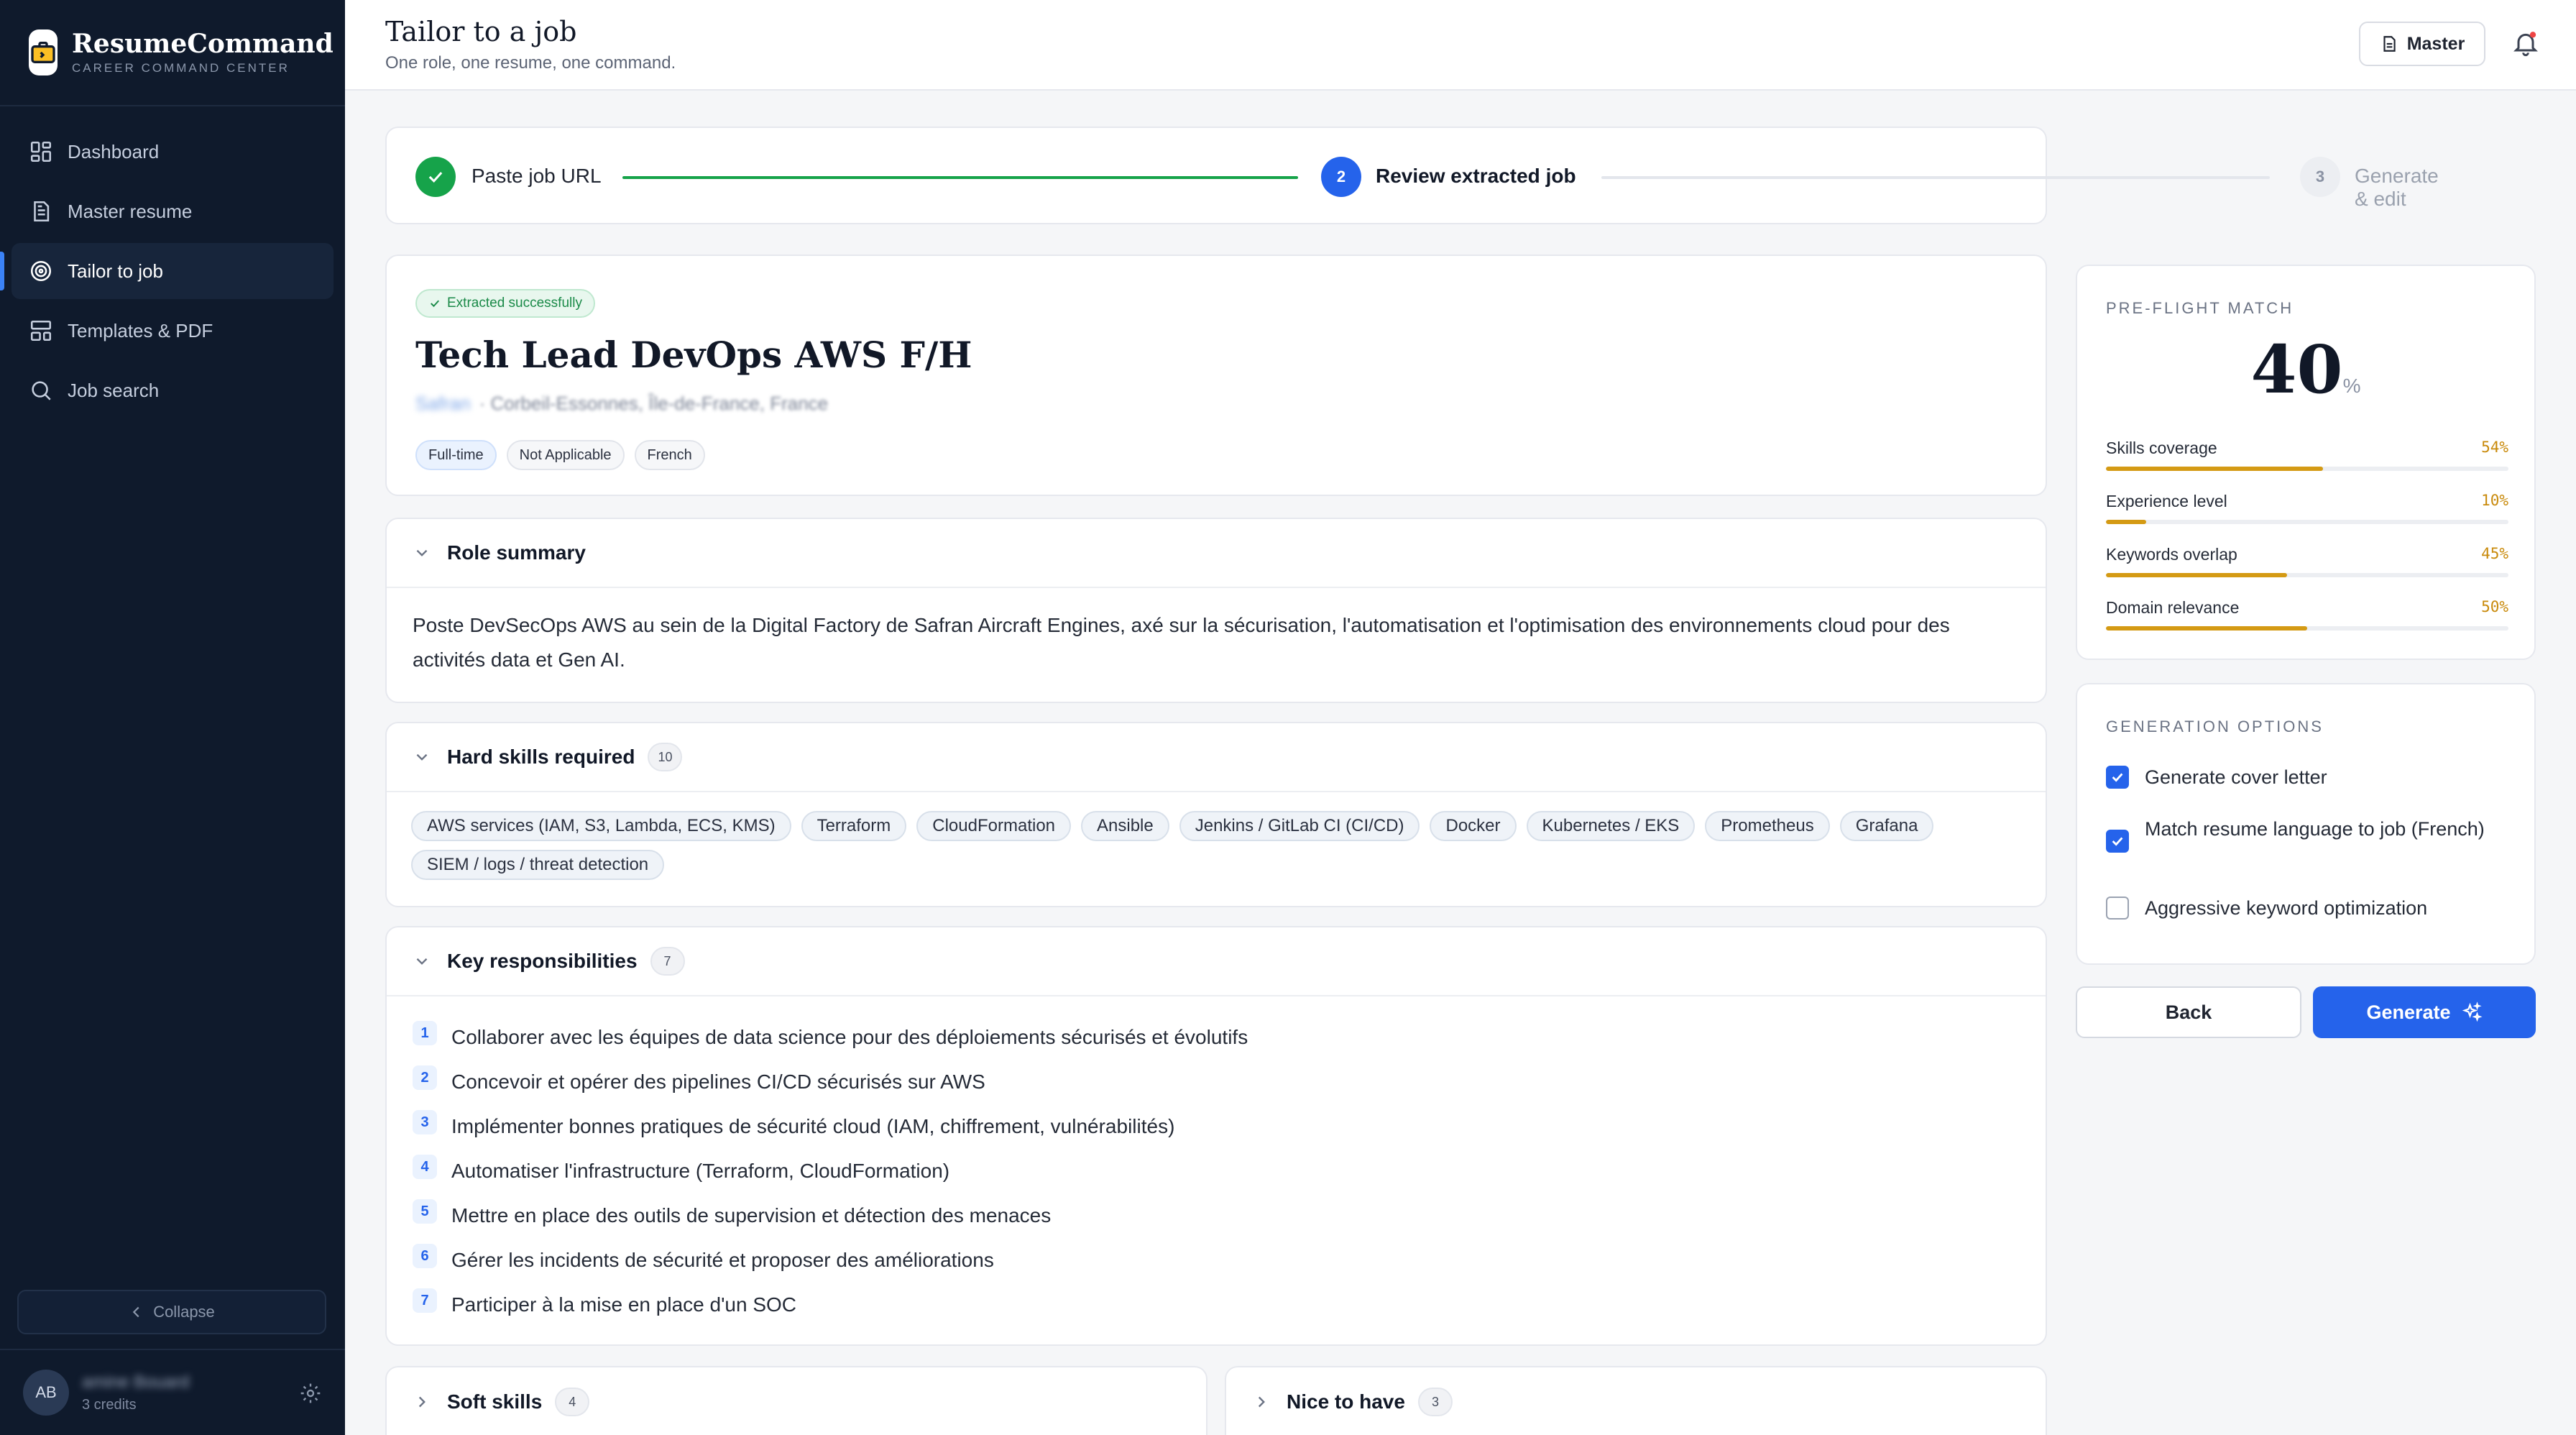 The width and height of the screenshot is (2576, 1435). What do you see at coordinates (2307, 508) in the screenshot?
I see `metric-experience-level: Experience level 10%` at bounding box center [2307, 508].